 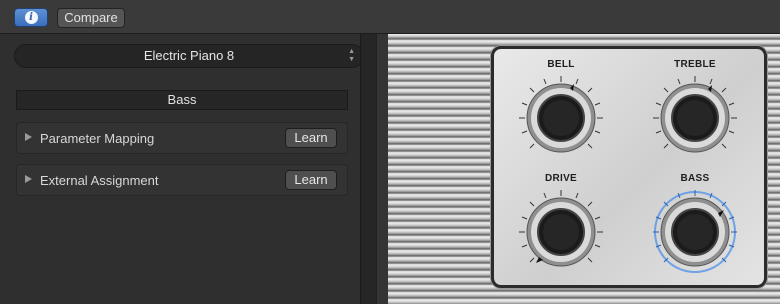 What do you see at coordinates (561, 64) in the screenshot?
I see `bell-knob-label: BELL` at bounding box center [561, 64].